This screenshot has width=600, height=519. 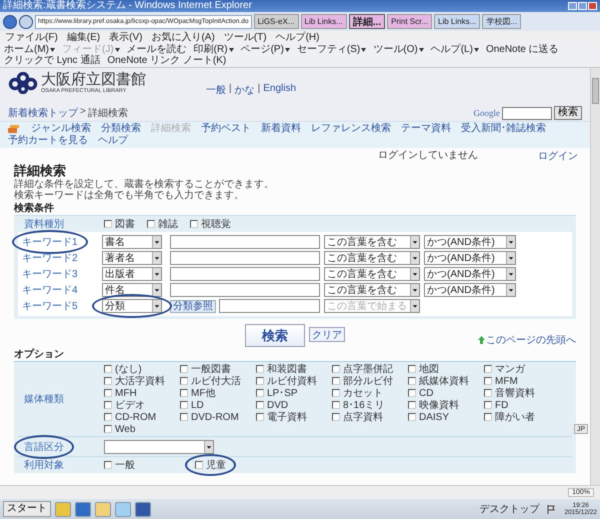 I want to click on cart-link: 予約カートを見る, so click(x=48, y=141).